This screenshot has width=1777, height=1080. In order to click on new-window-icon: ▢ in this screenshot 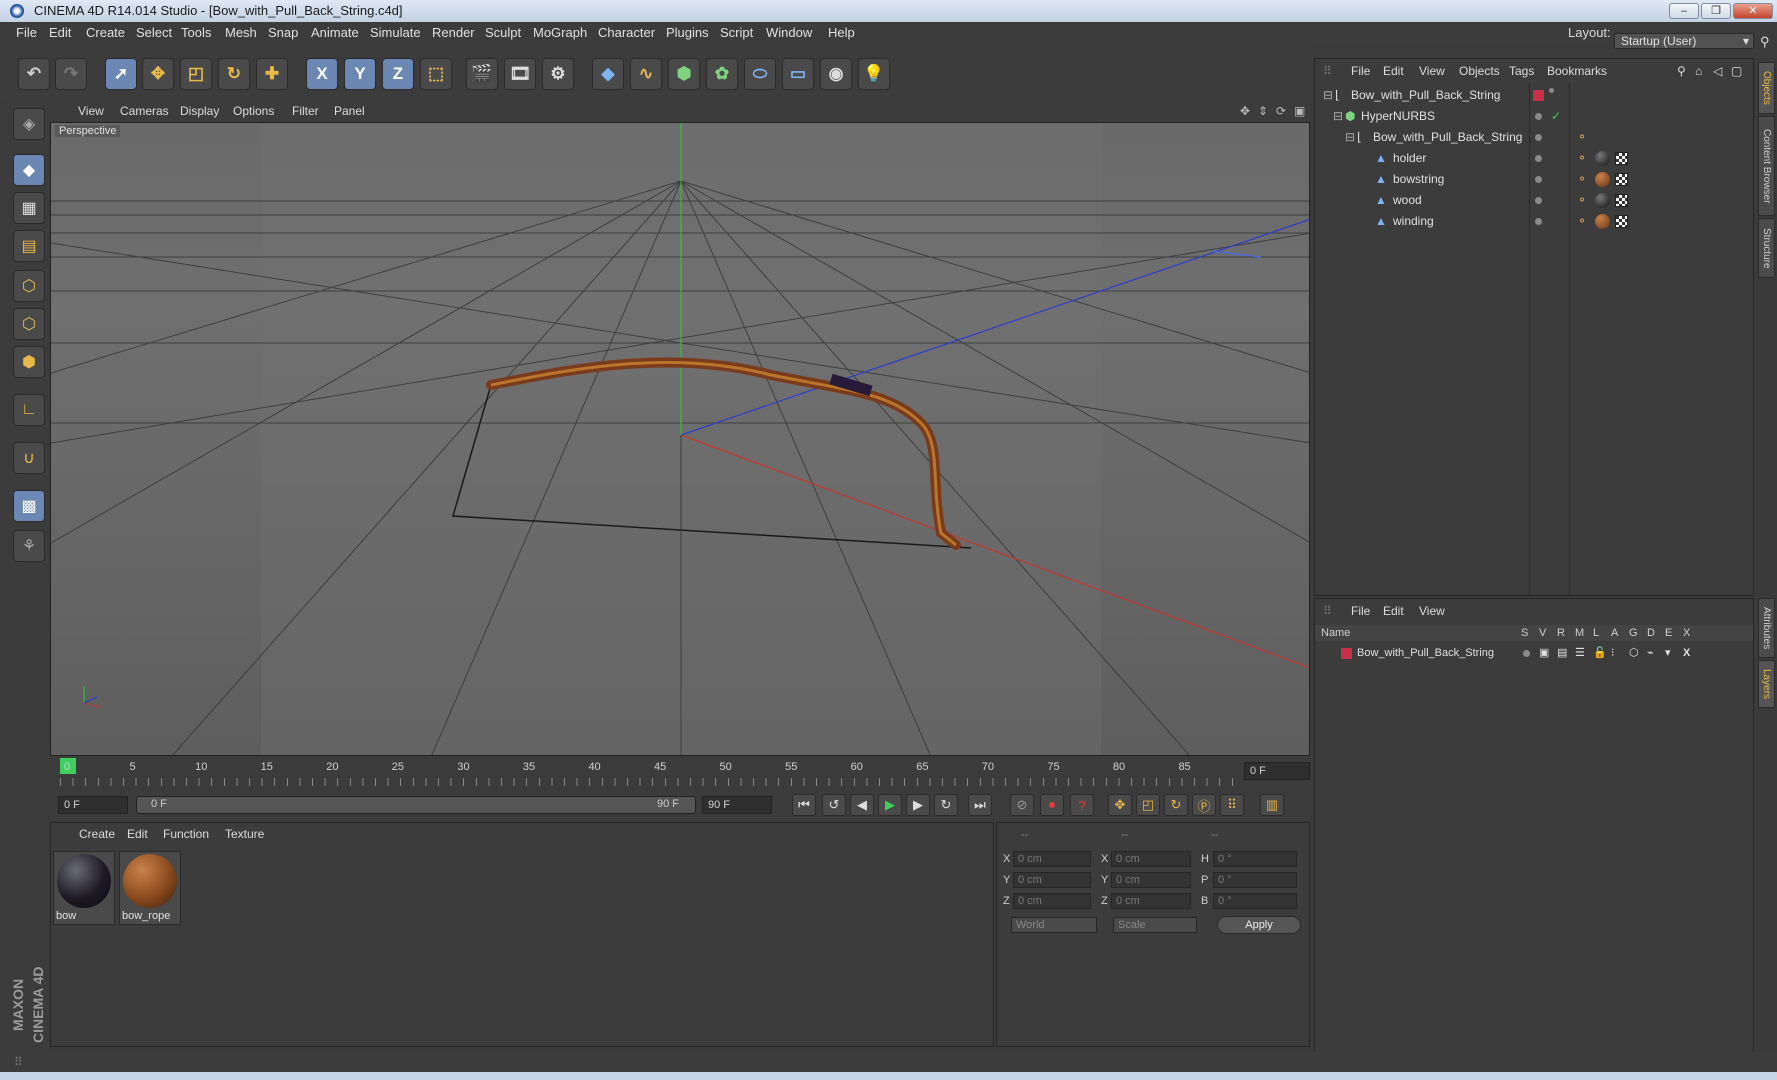, I will do `click(1736, 71)`.